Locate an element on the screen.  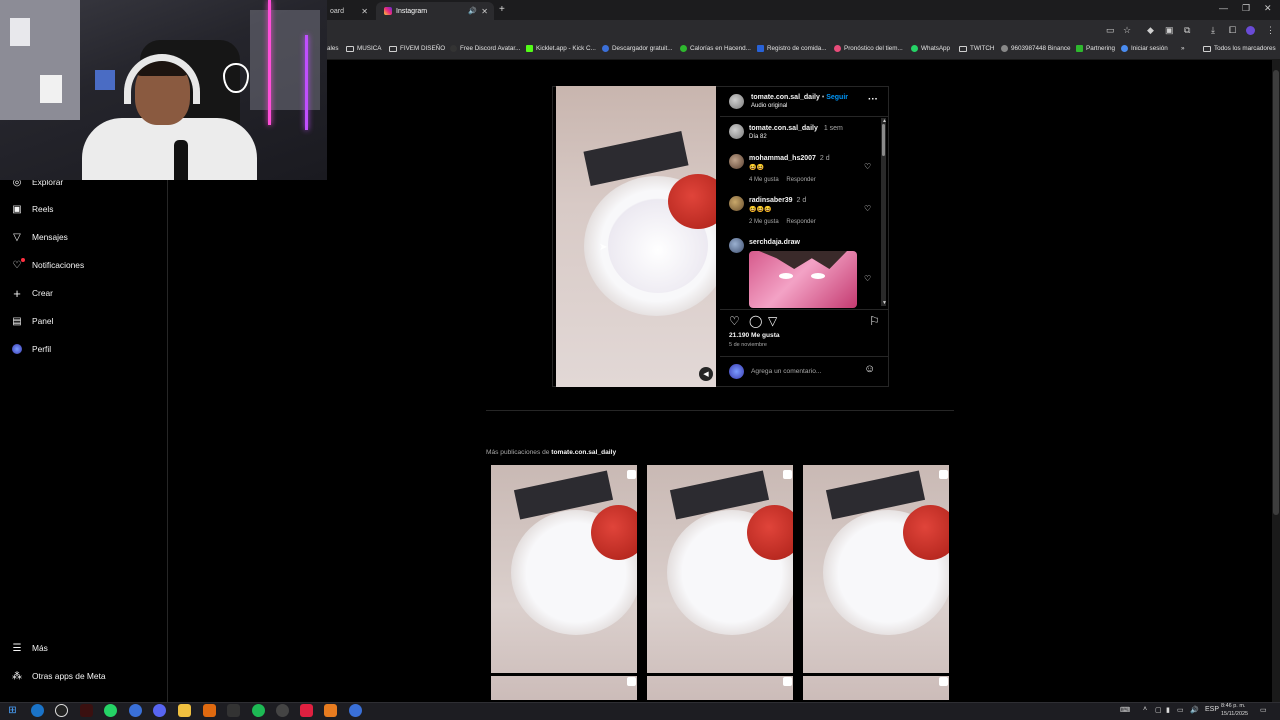
bookmark-item: Iniciar sesión is located at coordinates (1144, 48).